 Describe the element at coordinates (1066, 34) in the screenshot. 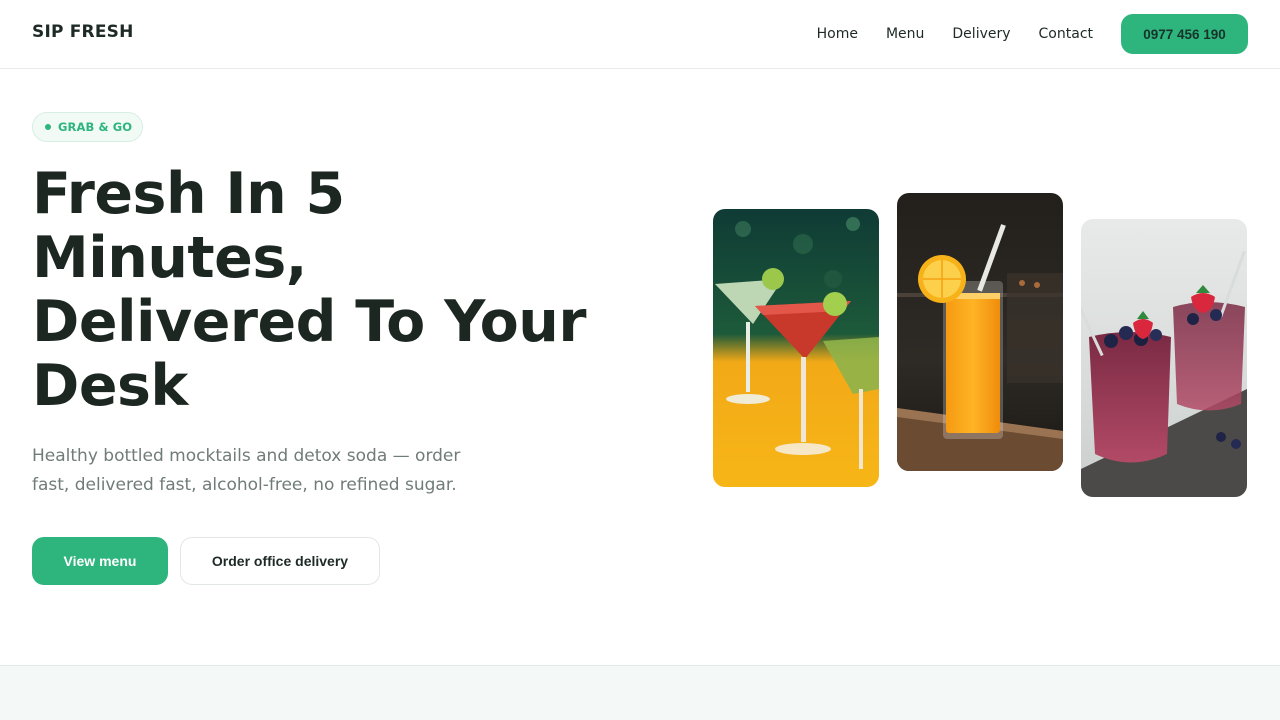

I see `nav-contact: Contact` at that location.